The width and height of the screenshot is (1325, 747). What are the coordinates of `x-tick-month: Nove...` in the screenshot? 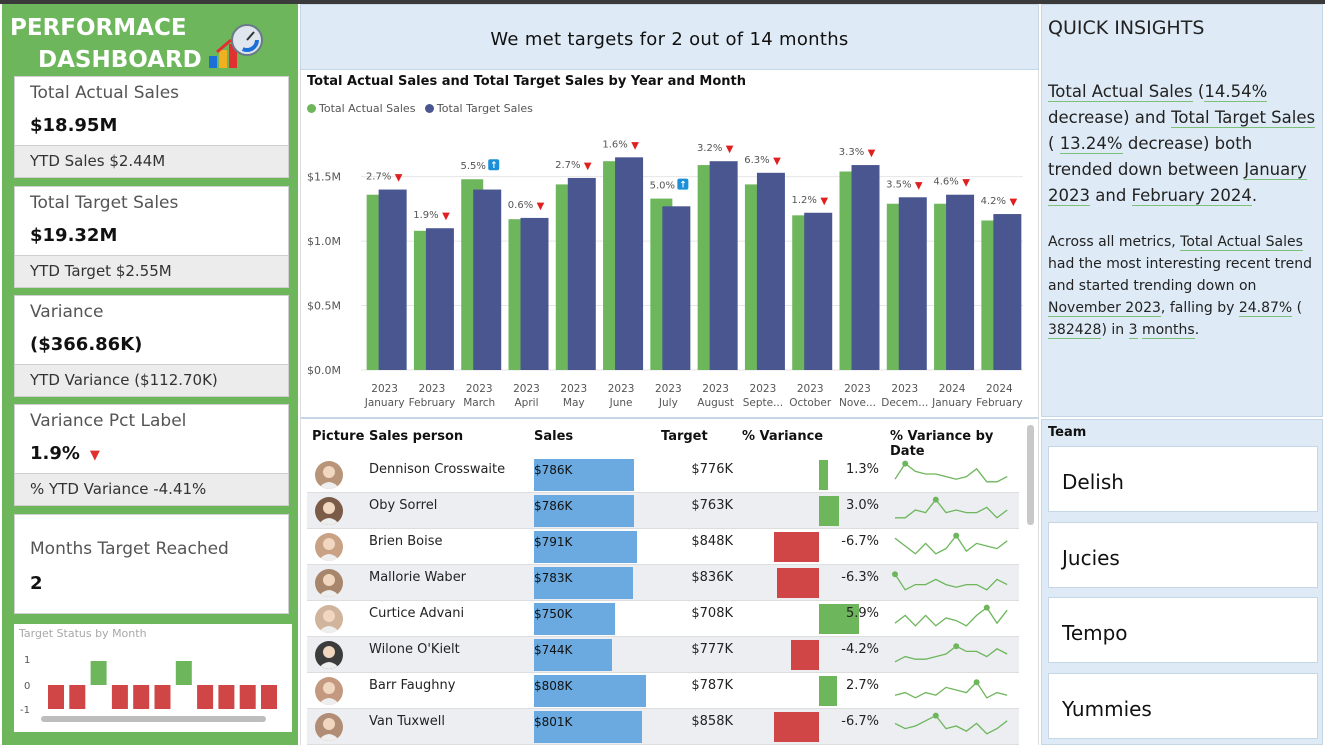 It's located at (857, 403).